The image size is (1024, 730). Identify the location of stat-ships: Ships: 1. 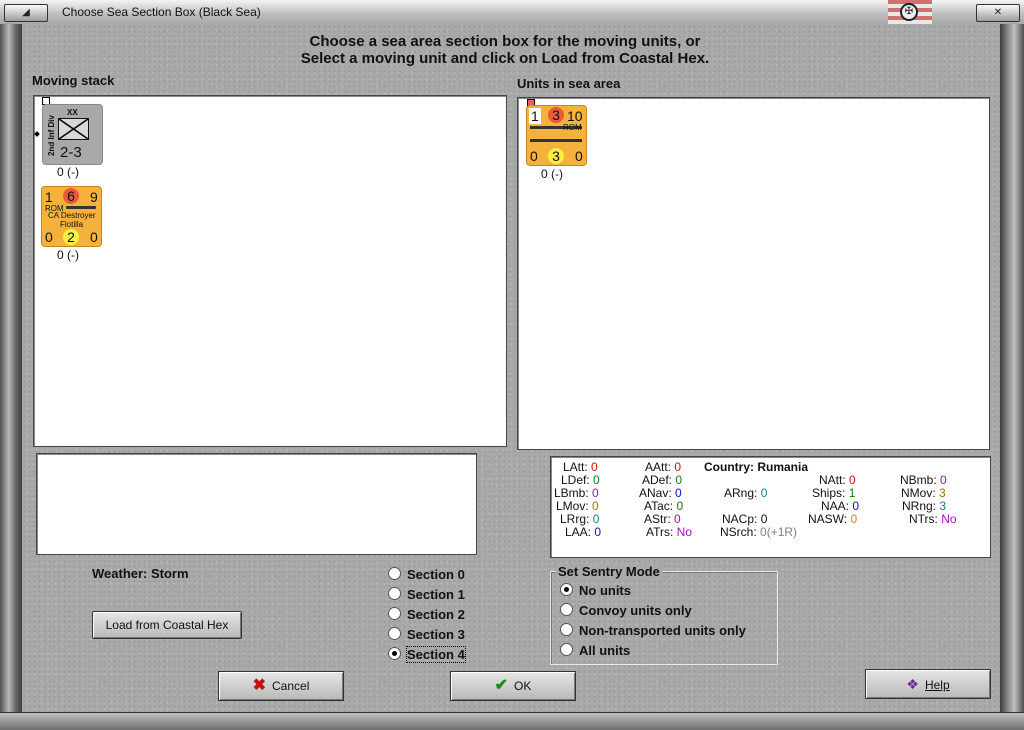
(834, 493).